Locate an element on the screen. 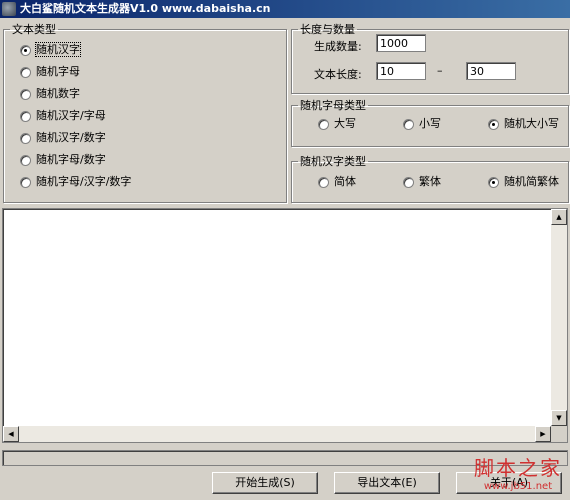 This screenshot has height=500, width=570. text-type-option-letter-number: 随机字母/数字 is located at coordinates (63, 160).